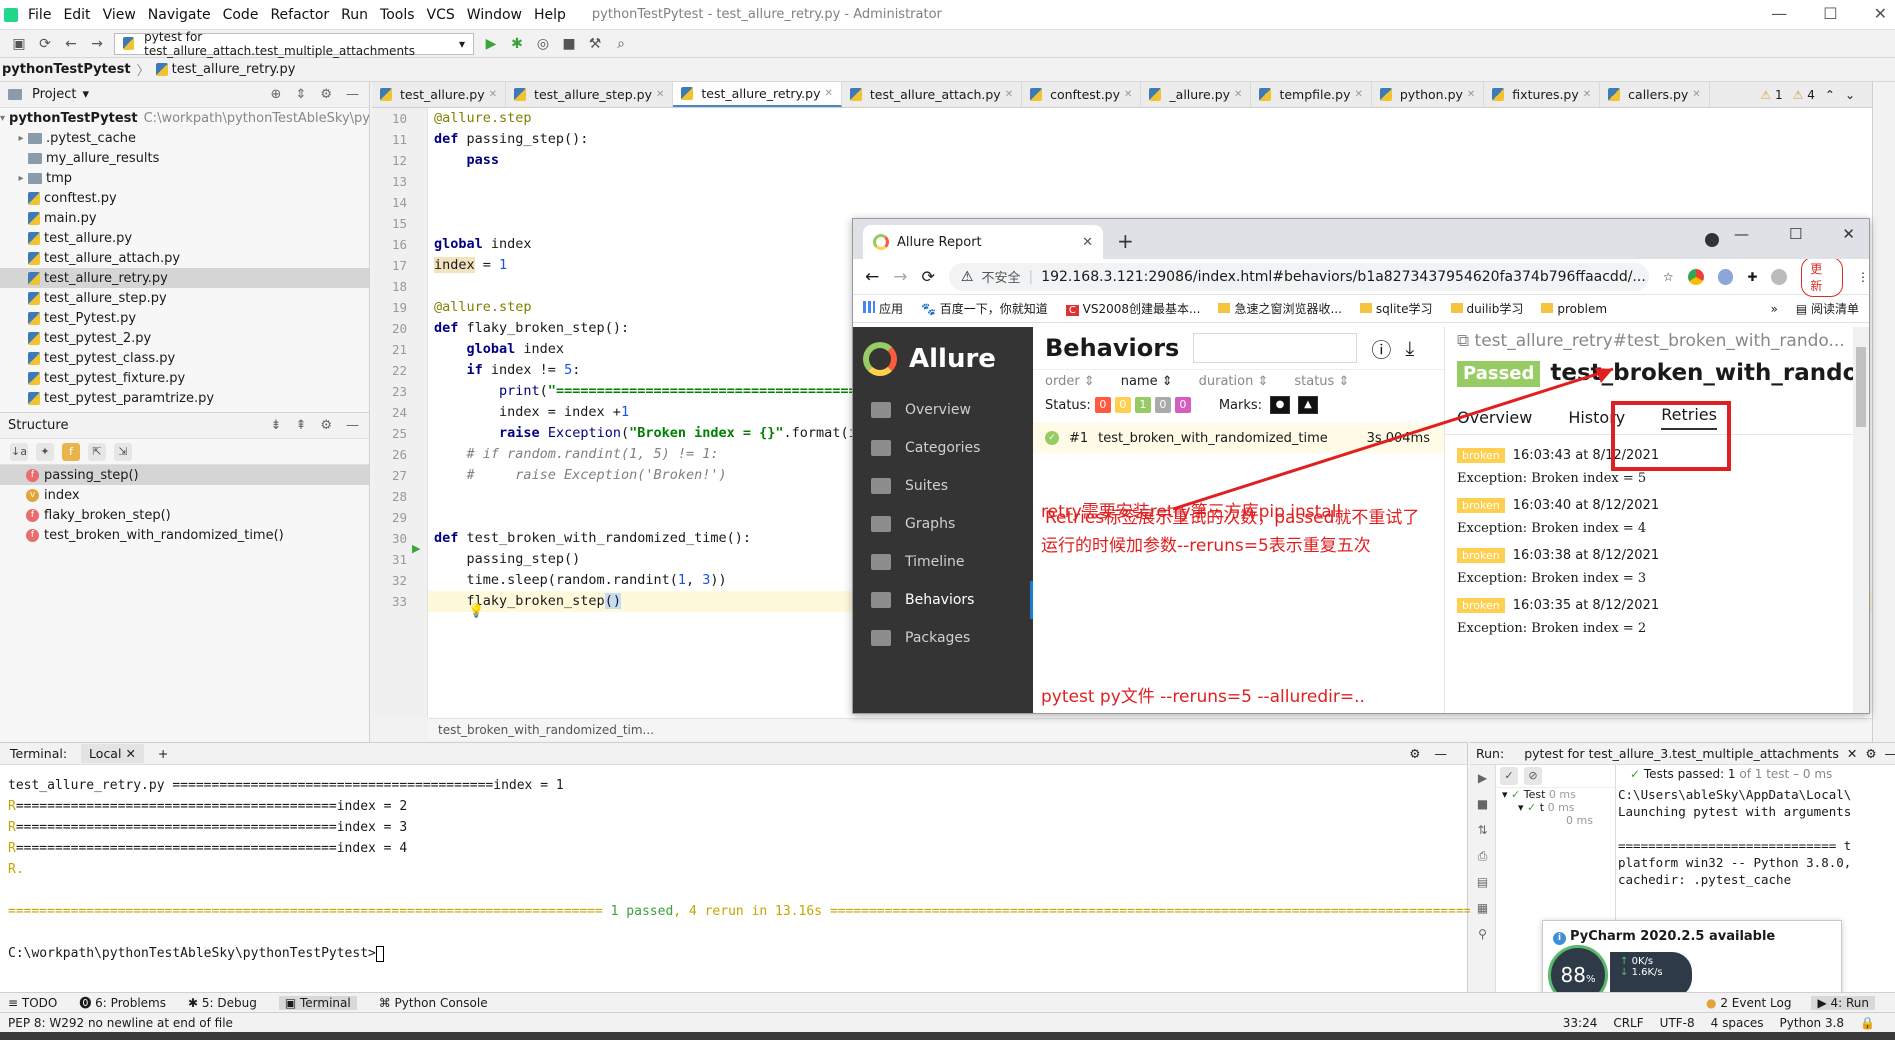 The width and height of the screenshot is (1895, 1040). I want to click on tree-item: test_allure_retry.py, so click(184, 278).